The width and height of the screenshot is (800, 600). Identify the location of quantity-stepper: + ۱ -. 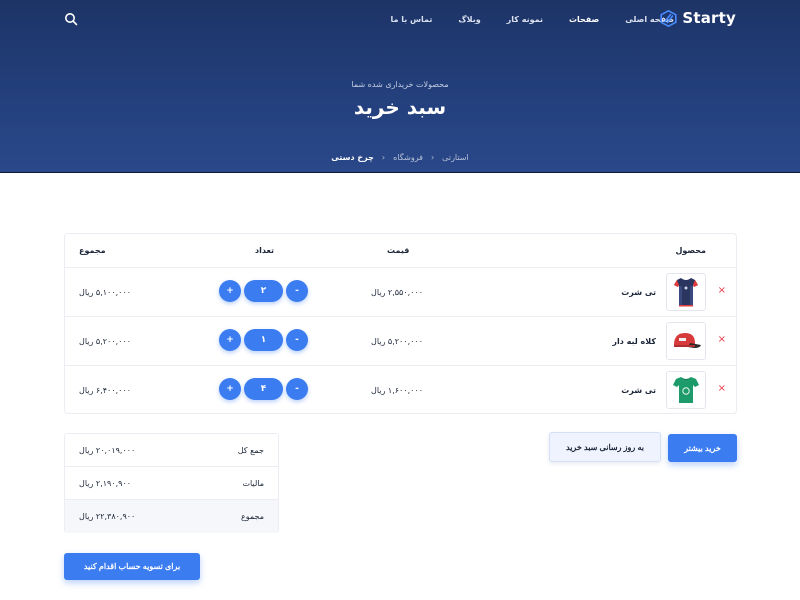
(264, 340).